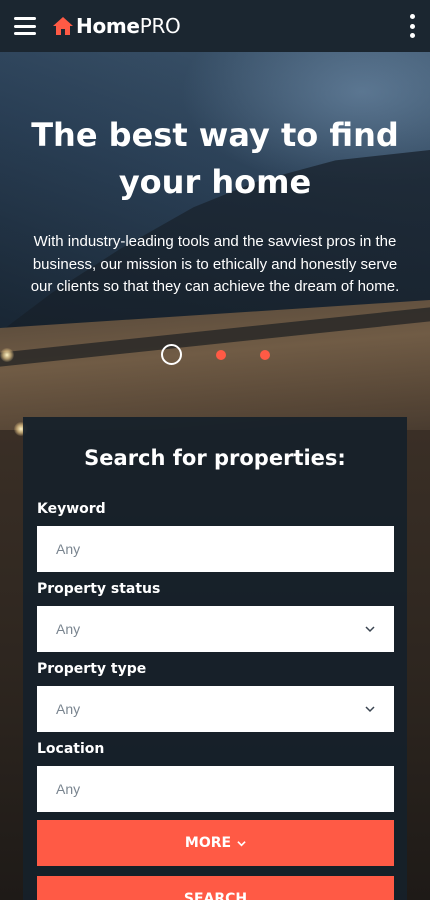 This screenshot has width=430, height=900. What do you see at coordinates (215, 26) in the screenshot?
I see `top-navigation-bar: Home PRO` at bounding box center [215, 26].